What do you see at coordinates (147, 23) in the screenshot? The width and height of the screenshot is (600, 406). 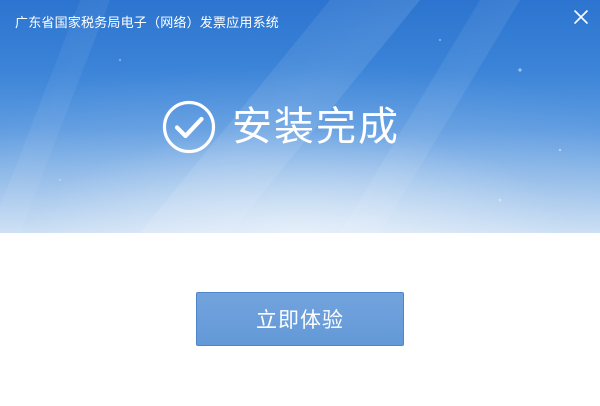 I see `window-title: 广东省国家税务局电子（网络）发票应用系统` at bounding box center [147, 23].